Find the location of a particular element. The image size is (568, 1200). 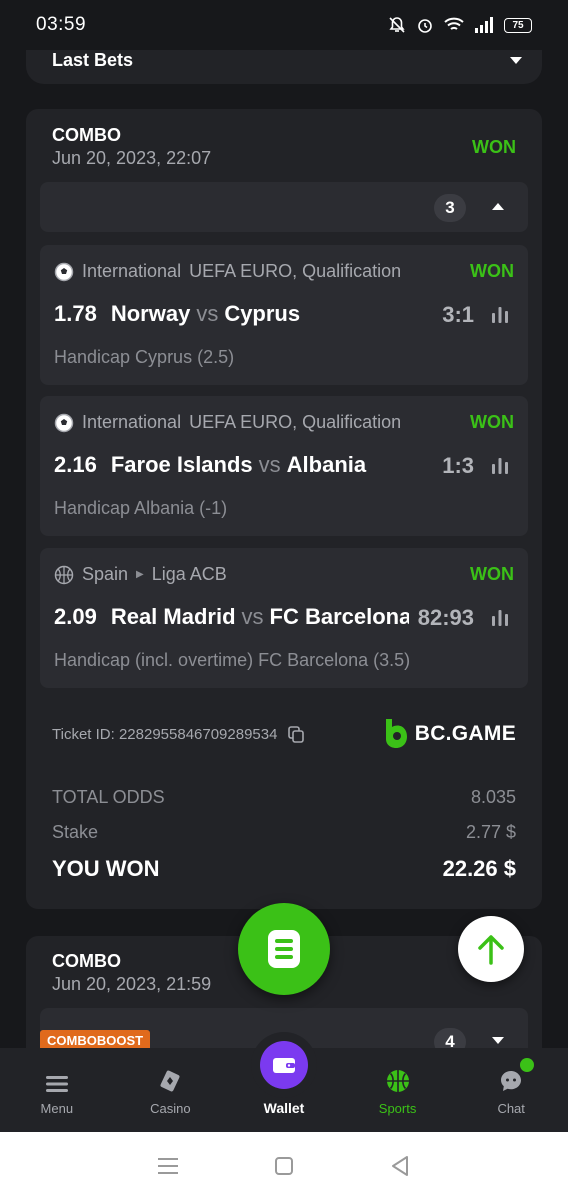

wifi-icon is located at coordinates (454, 23).